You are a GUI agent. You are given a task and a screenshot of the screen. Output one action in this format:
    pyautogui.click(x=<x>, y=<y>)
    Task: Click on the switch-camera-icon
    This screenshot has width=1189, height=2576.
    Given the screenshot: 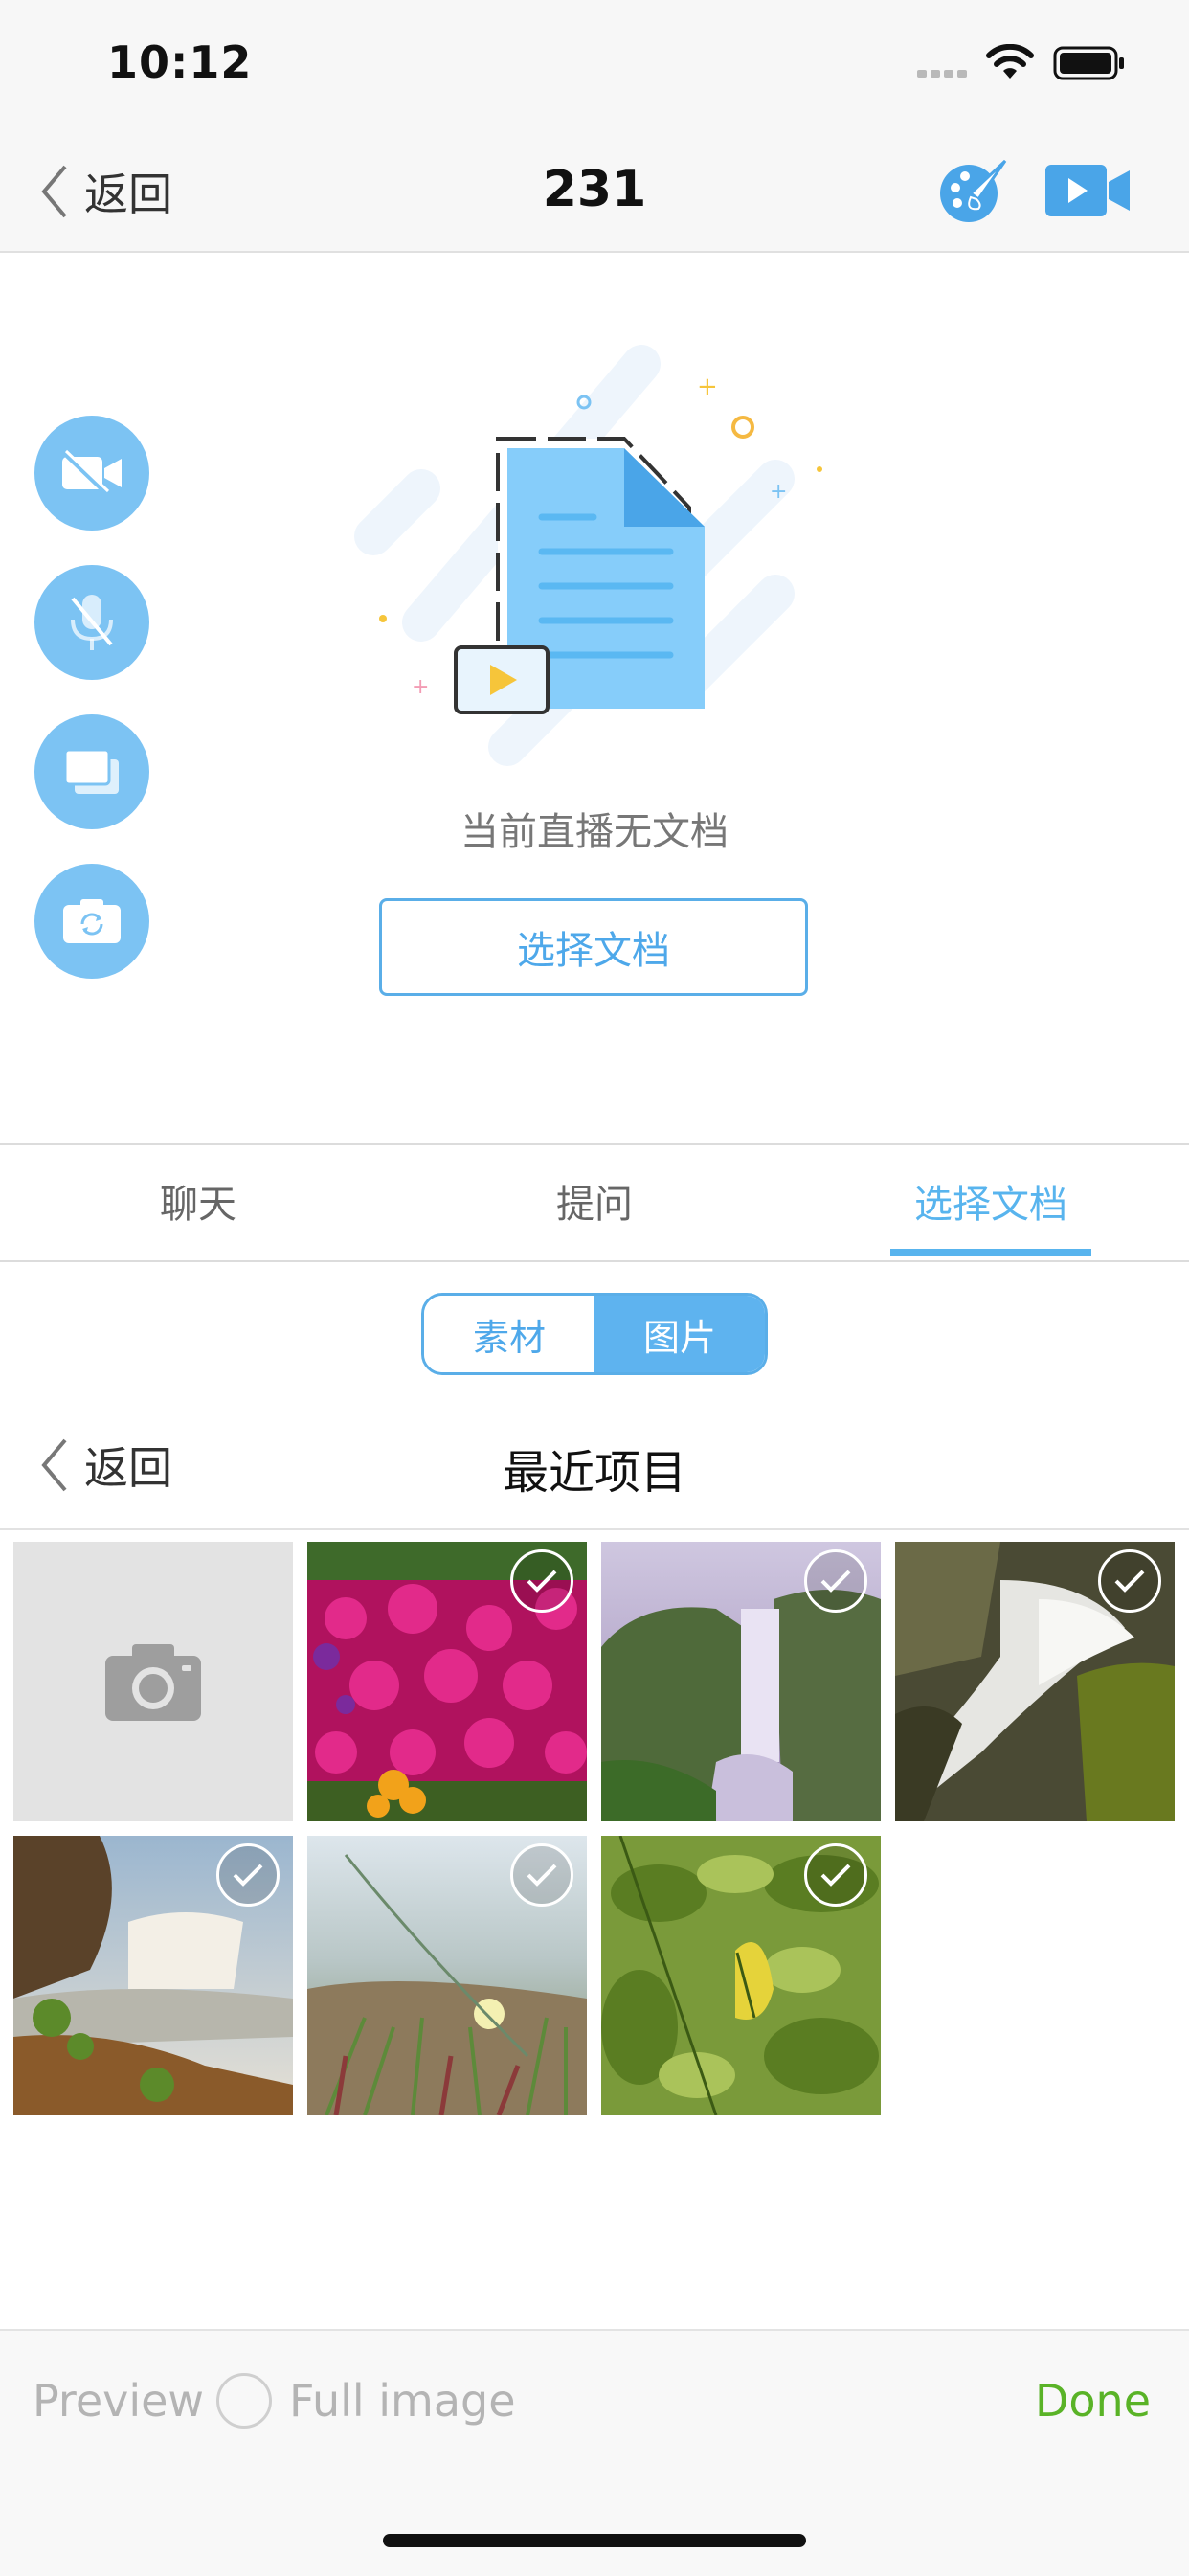 What is the action you would take?
    pyautogui.click(x=92, y=921)
    